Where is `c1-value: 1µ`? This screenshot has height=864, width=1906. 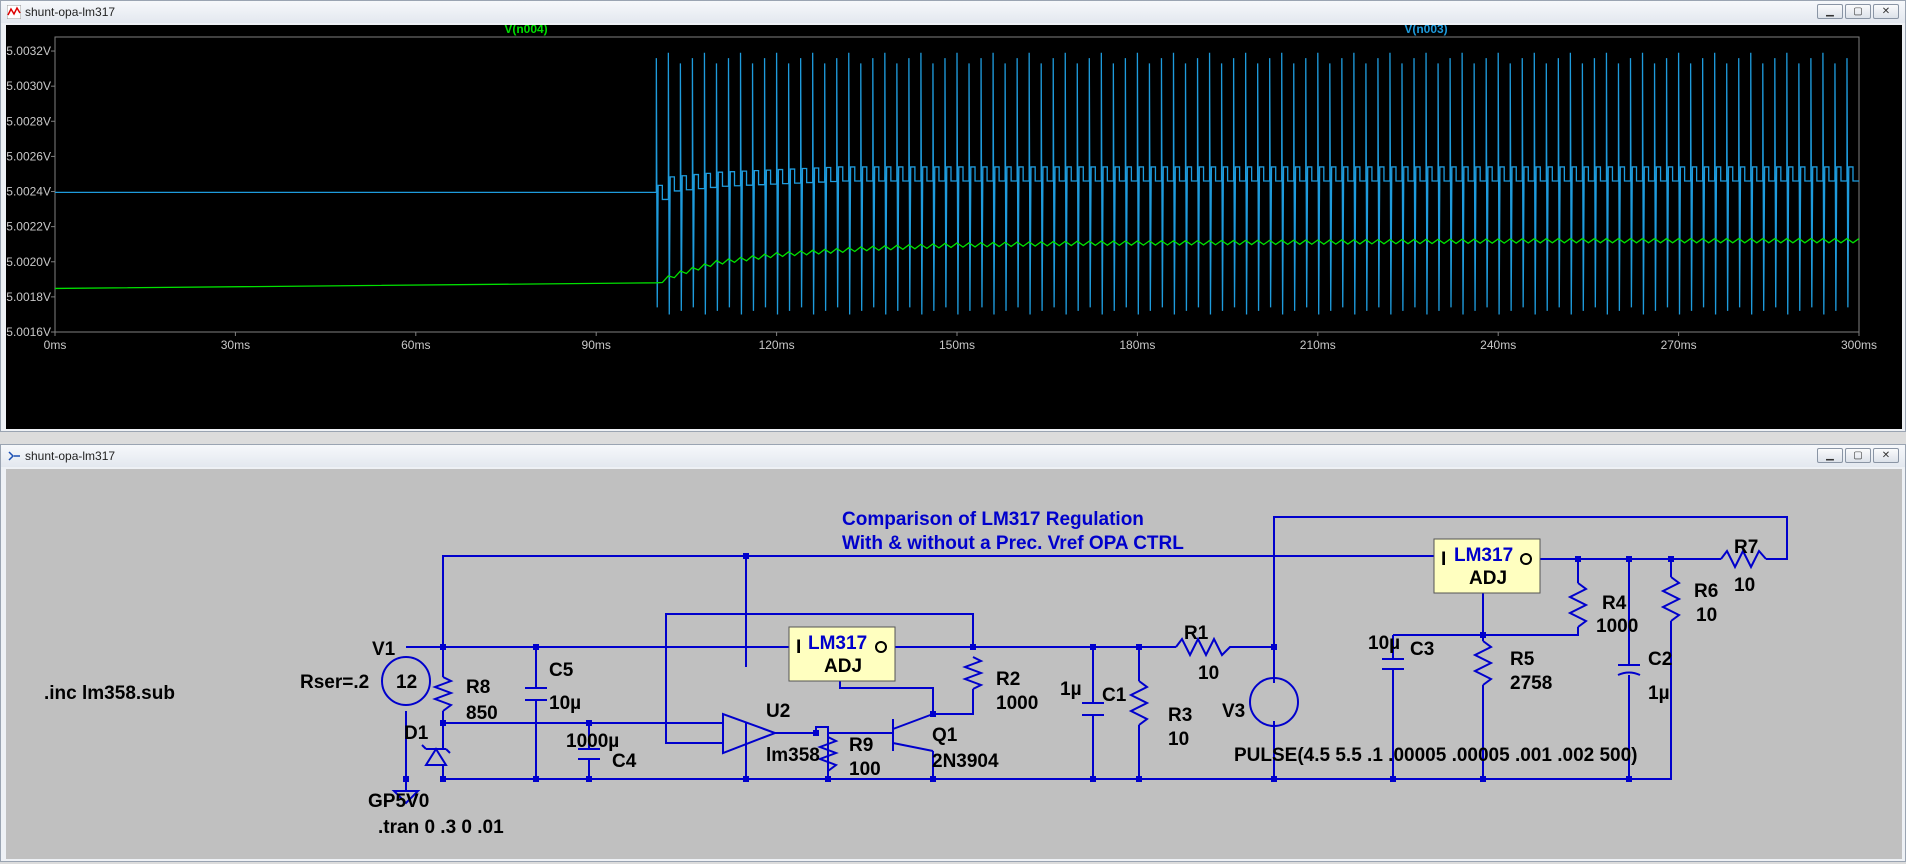 c1-value: 1µ is located at coordinates (1071, 689).